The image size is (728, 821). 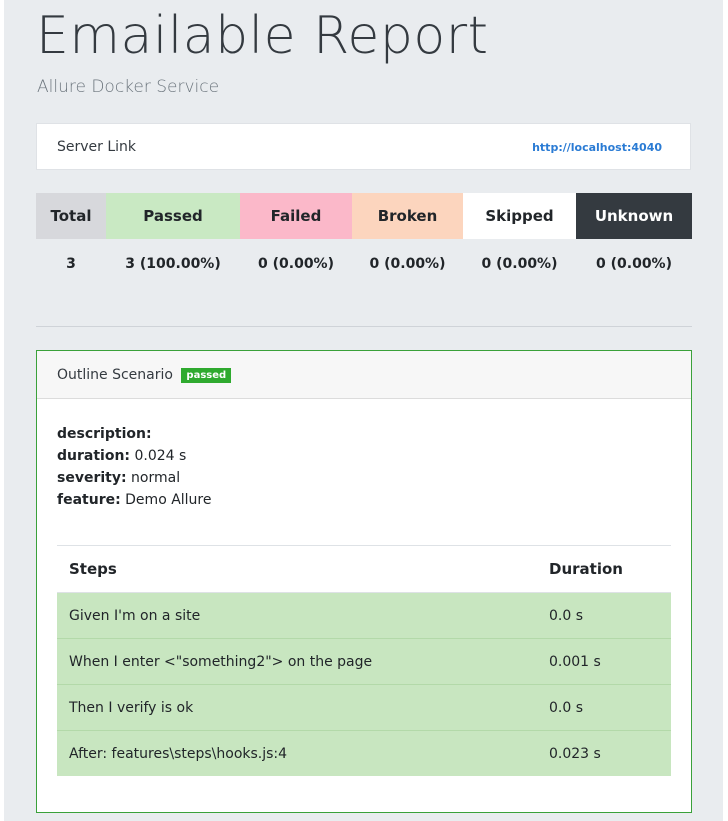 I want to click on steps-header-row: Steps Duration, so click(x=364, y=569).